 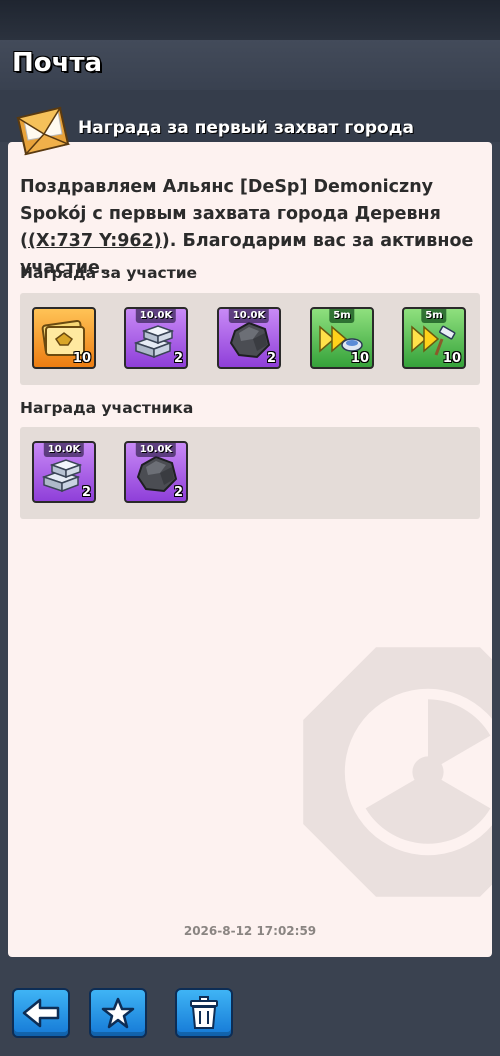 I want to click on star-icon, so click(x=118, y=1013).